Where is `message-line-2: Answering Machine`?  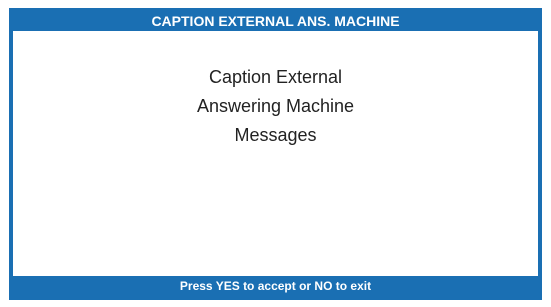 message-line-2: Answering Machine is located at coordinates (275, 106).